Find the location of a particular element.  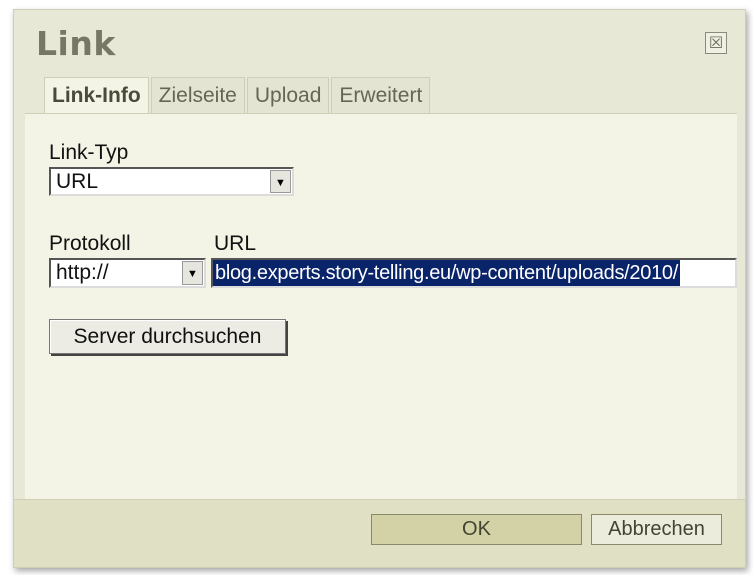

close-icon: ☒ is located at coordinates (716, 42).